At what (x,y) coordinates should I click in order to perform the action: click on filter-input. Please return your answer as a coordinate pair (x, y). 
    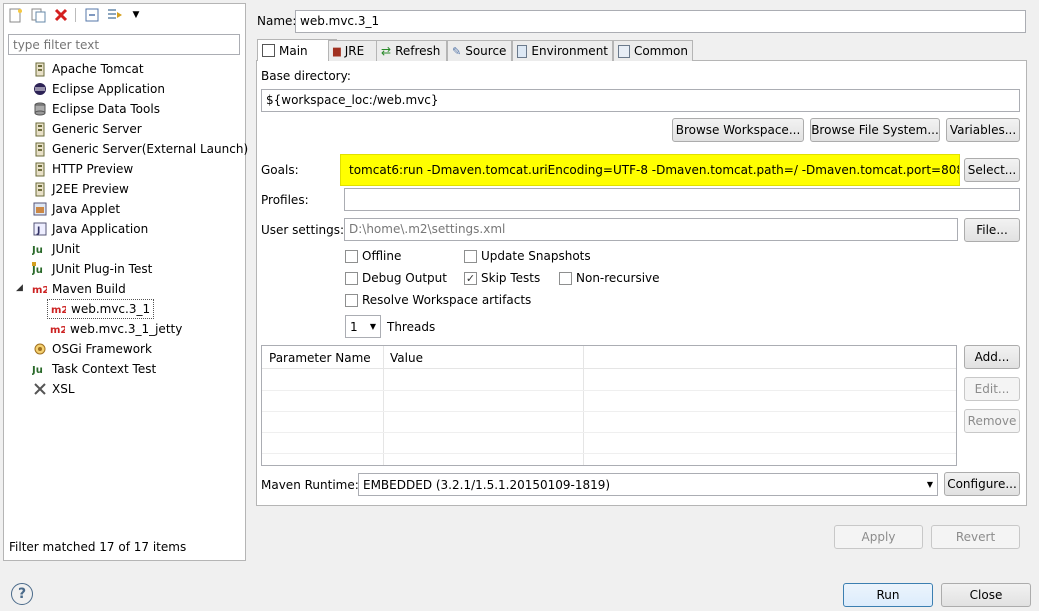
    Looking at the image, I should click on (124, 44).